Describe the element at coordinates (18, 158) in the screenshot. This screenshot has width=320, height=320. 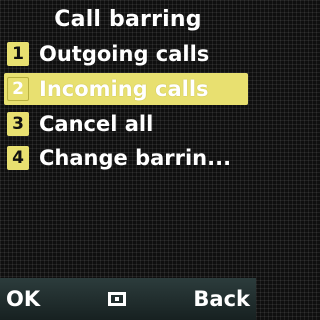
I see `number-badge-4: 4` at that location.